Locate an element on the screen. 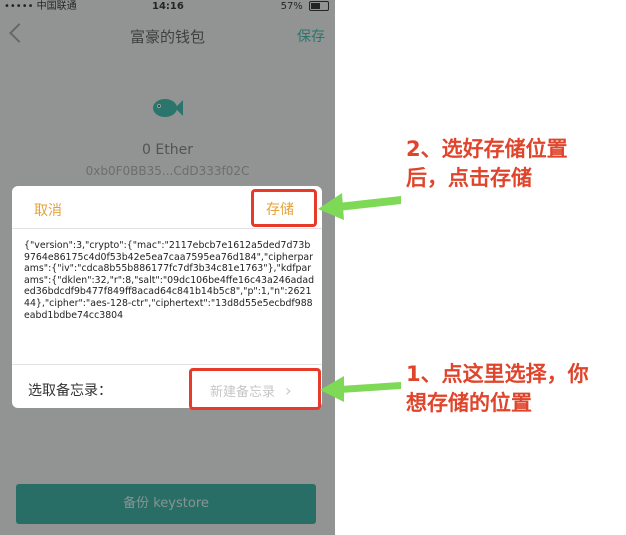  annotation-arrows is located at coordinates (359, 297).